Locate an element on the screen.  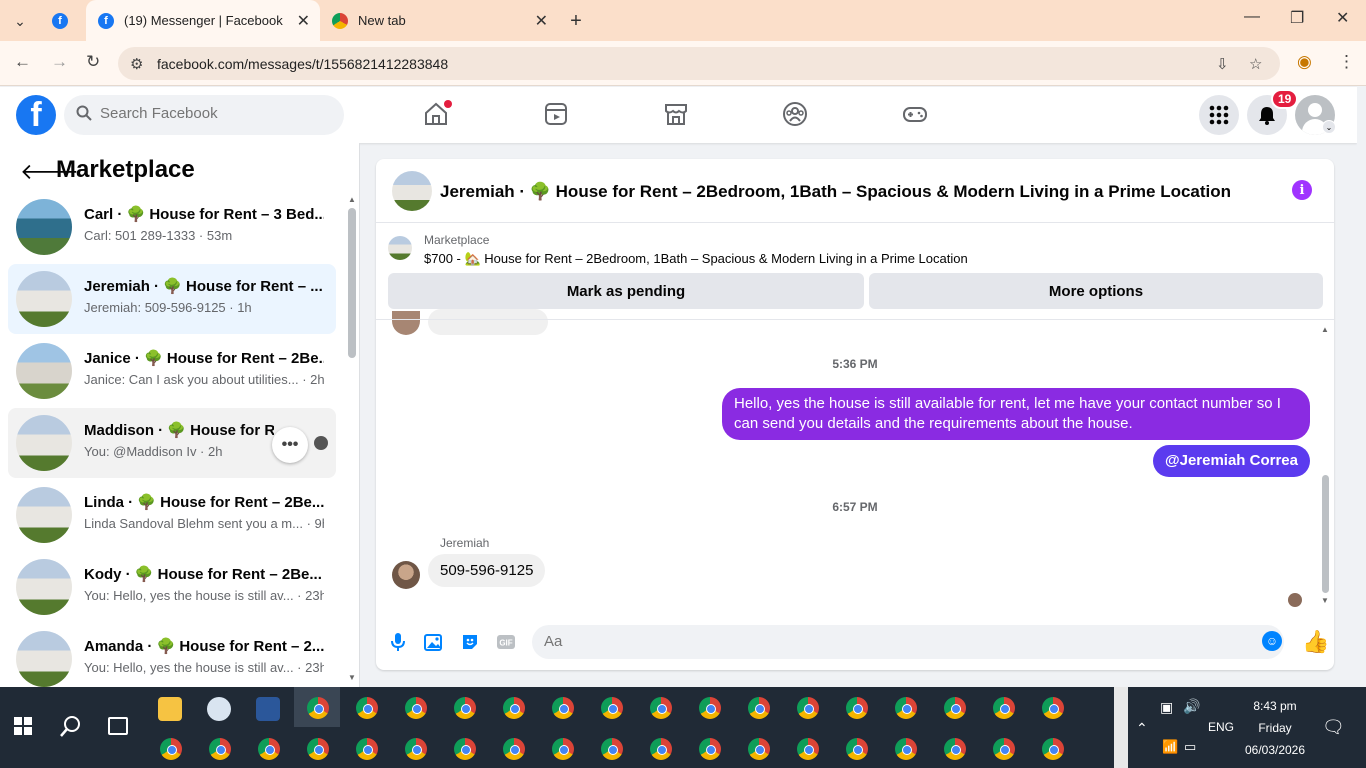
paint-icon is located at coordinates (219, 709).